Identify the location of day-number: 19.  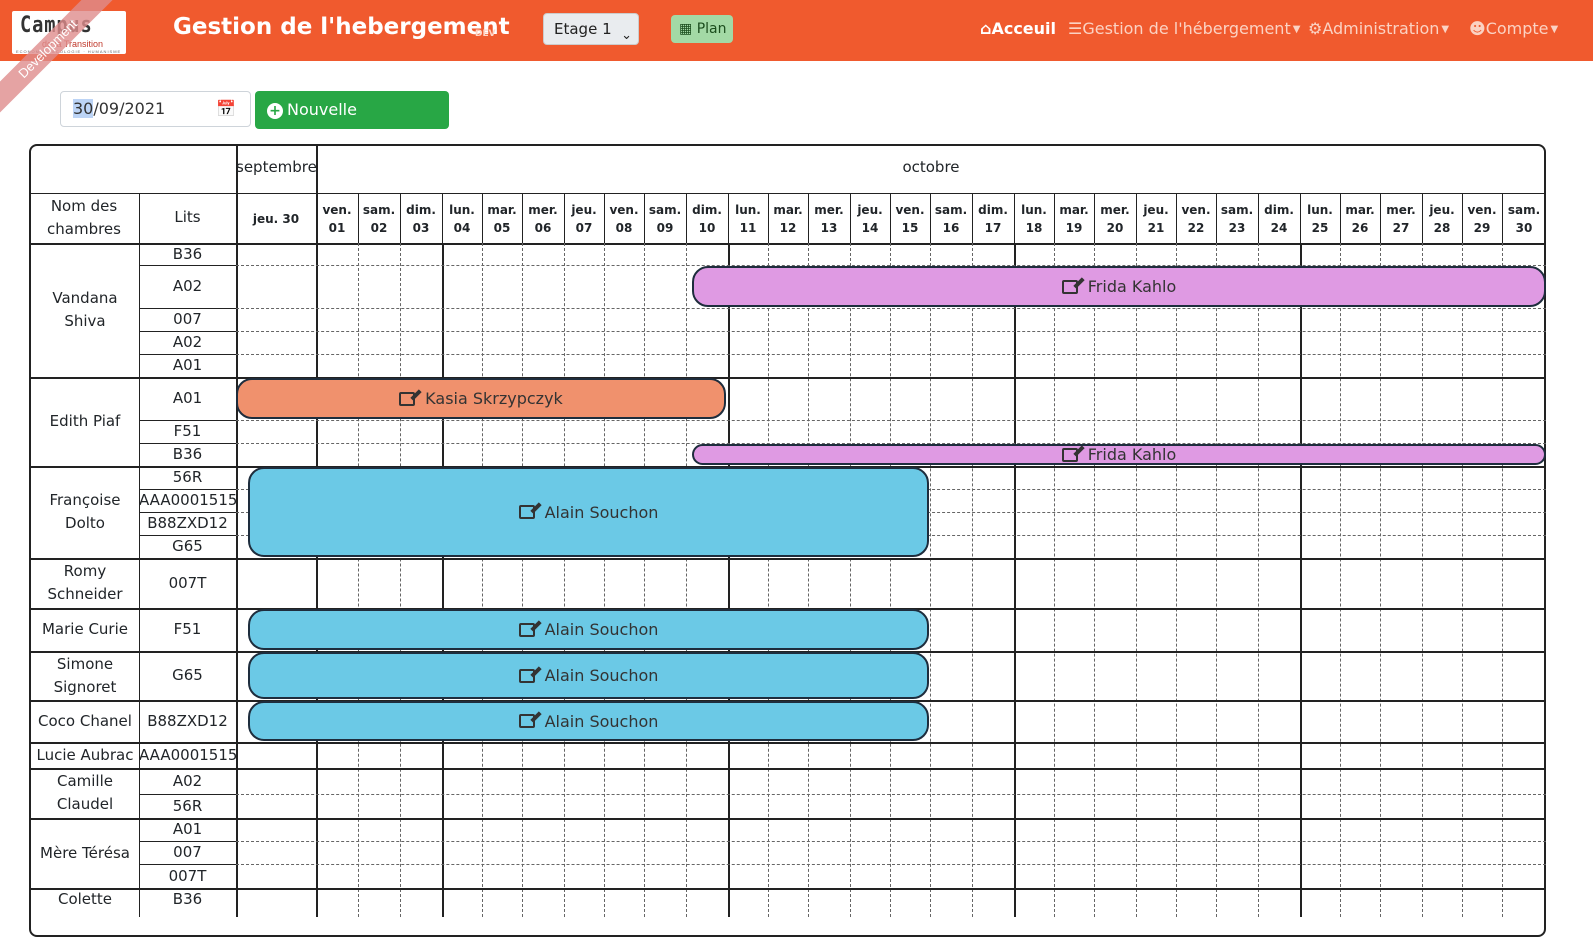
(1074, 228).